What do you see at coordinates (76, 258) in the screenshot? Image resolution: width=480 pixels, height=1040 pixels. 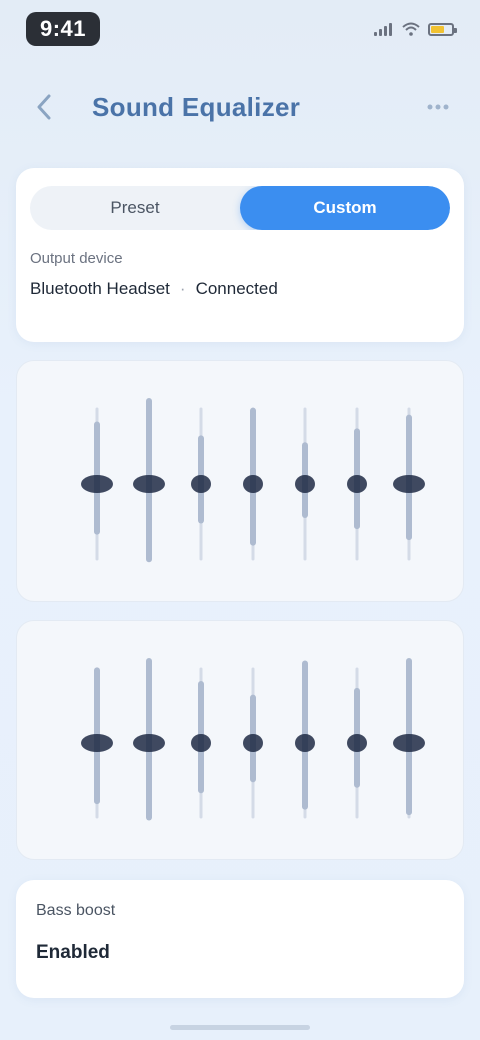 I see `device-label: Output device` at bounding box center [76, 258].